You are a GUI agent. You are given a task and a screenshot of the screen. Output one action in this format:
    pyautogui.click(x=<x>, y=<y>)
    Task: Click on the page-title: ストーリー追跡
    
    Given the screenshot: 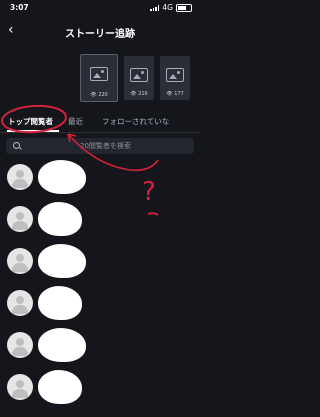 What is the action you would take?
    pyautogui.click(x=100, y=34)
    